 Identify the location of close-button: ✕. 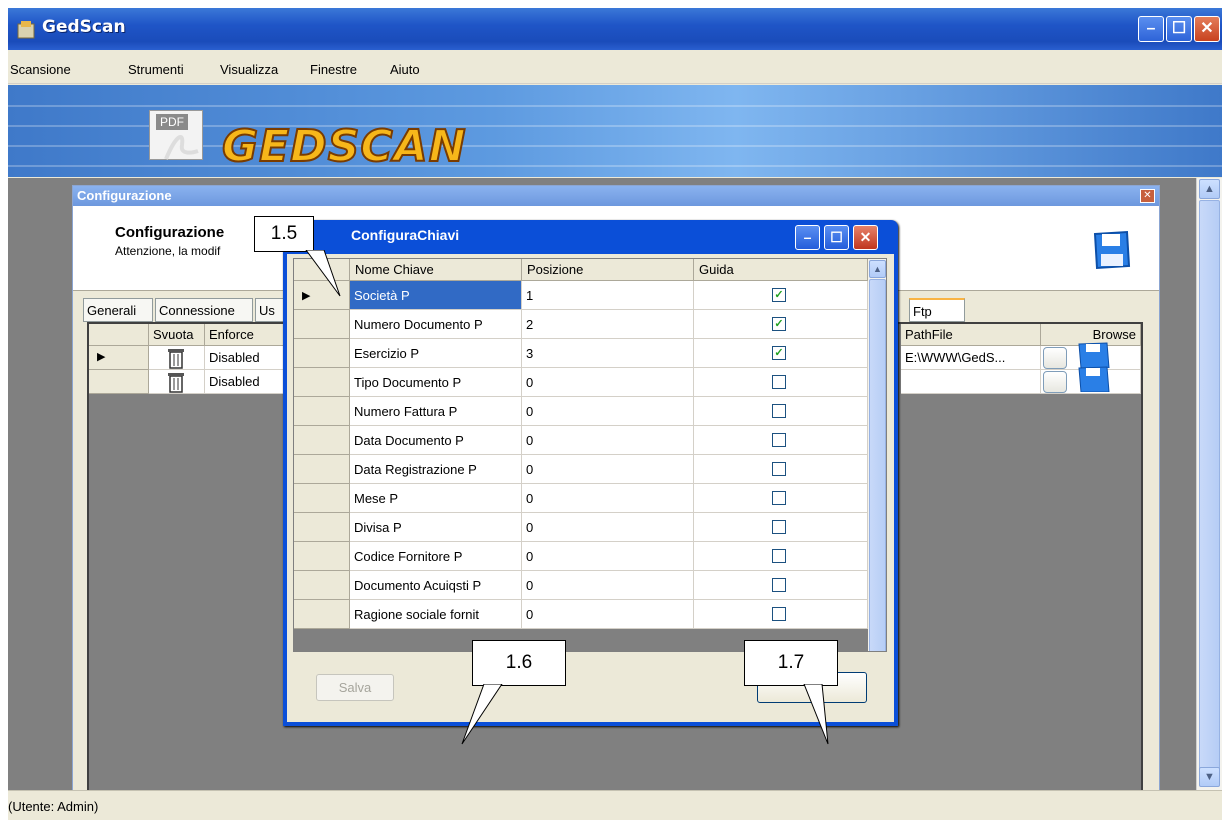
(1207, 29).